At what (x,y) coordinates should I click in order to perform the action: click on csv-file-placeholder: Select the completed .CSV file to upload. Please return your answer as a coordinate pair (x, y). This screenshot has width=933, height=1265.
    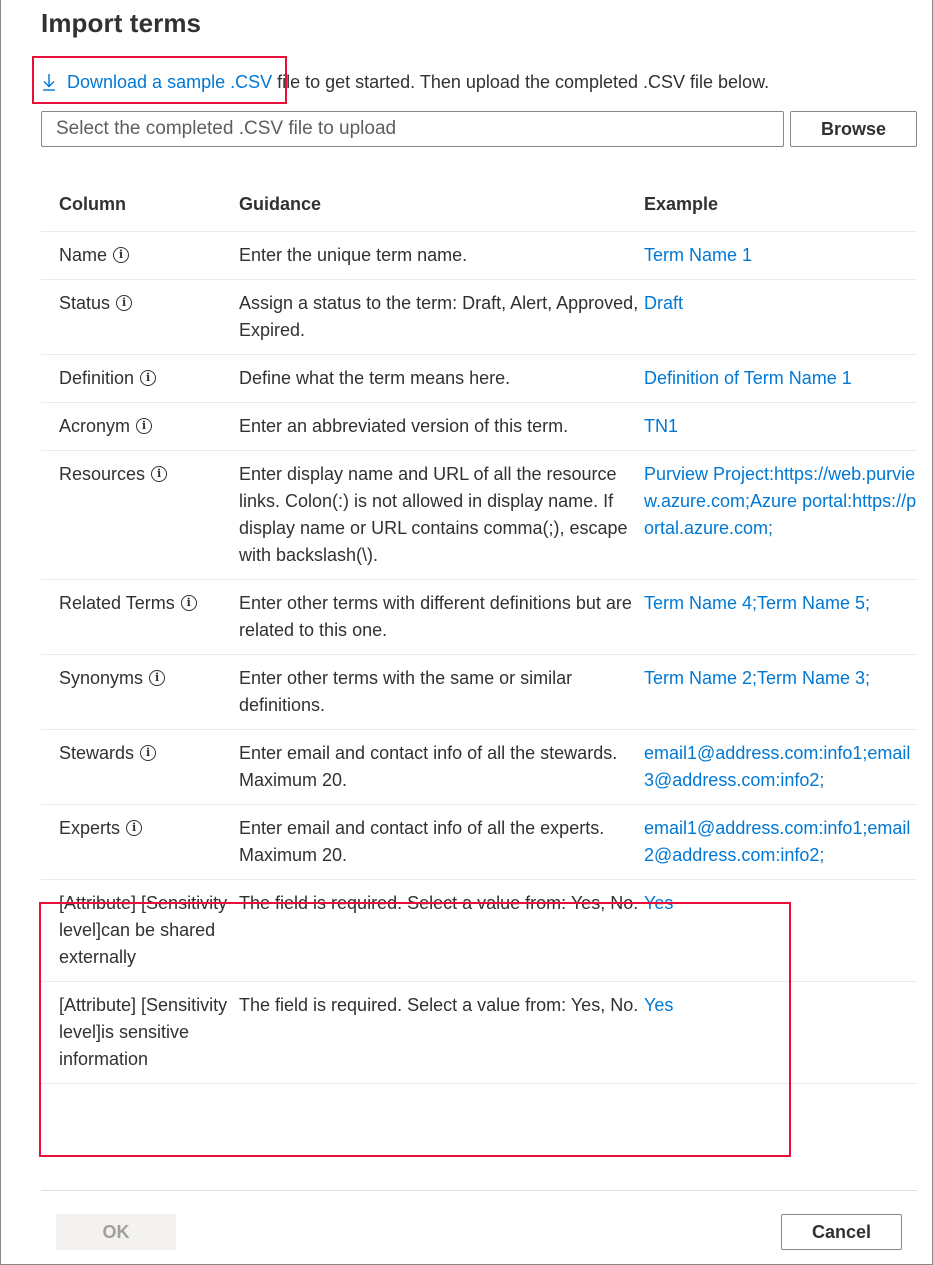
    Looking at the image, I should click on (226, 128).